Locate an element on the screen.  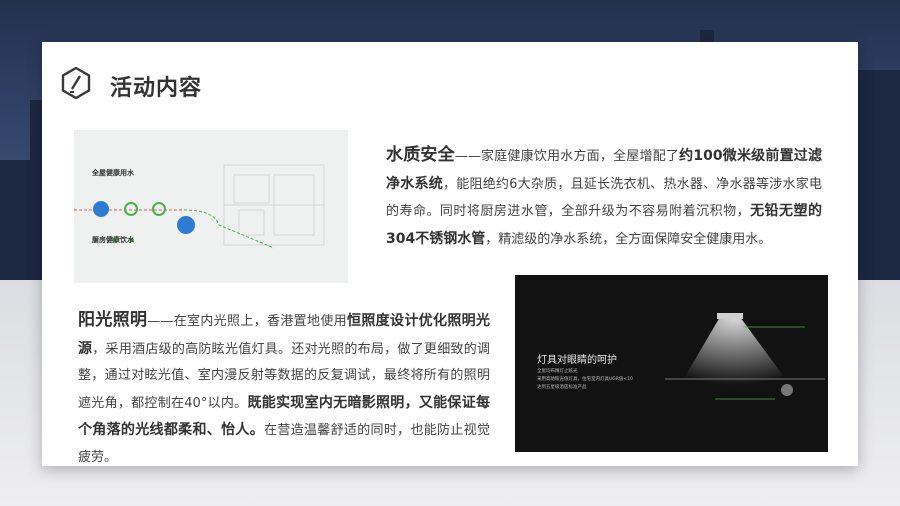
diagram-label-2: 厨房健康饮水 is located at coordinates (113, 240).